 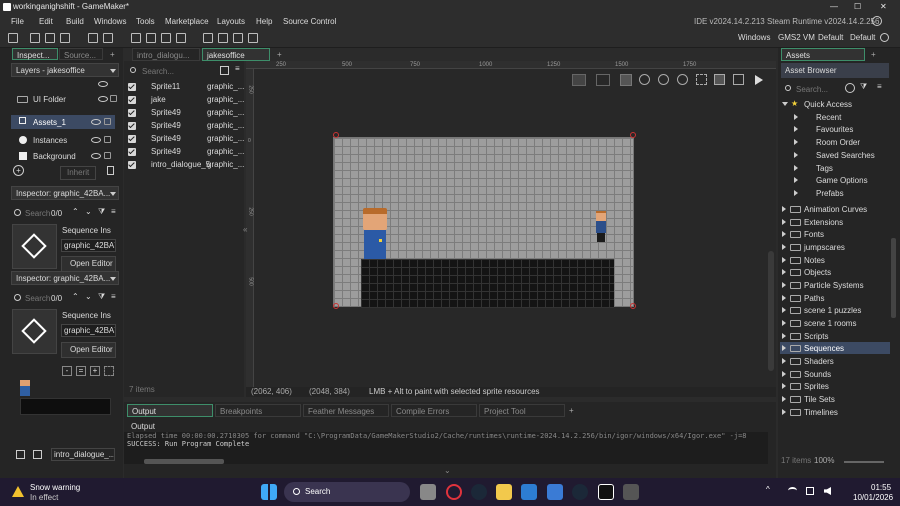 What do you see at coordinates (55, 488) in the screenshot?
I see `weather-title: Snow warning` at bounding box center [55, 488].